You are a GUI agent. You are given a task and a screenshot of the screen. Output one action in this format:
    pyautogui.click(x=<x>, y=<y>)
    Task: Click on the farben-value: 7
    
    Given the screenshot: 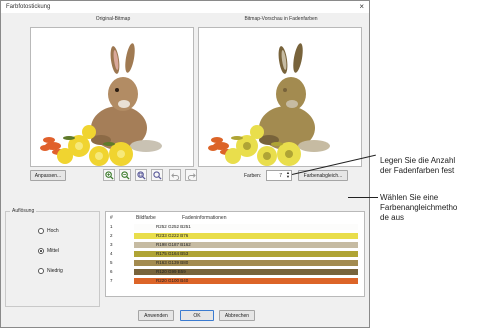 What is the action you would take?
    pyautogui.click(x=280, y=176)
    